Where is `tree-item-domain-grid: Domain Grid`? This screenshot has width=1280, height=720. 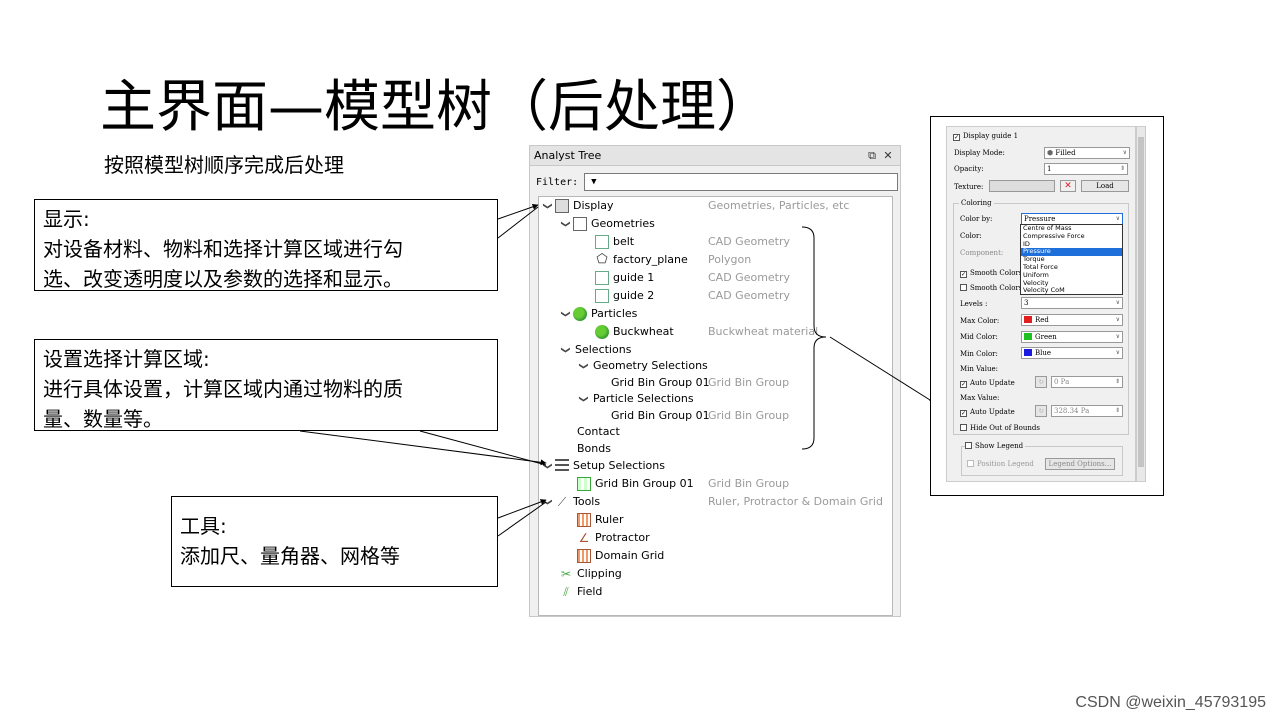 tree-item-domain-grid: Domain Grid is located at coordinates (619, 556).